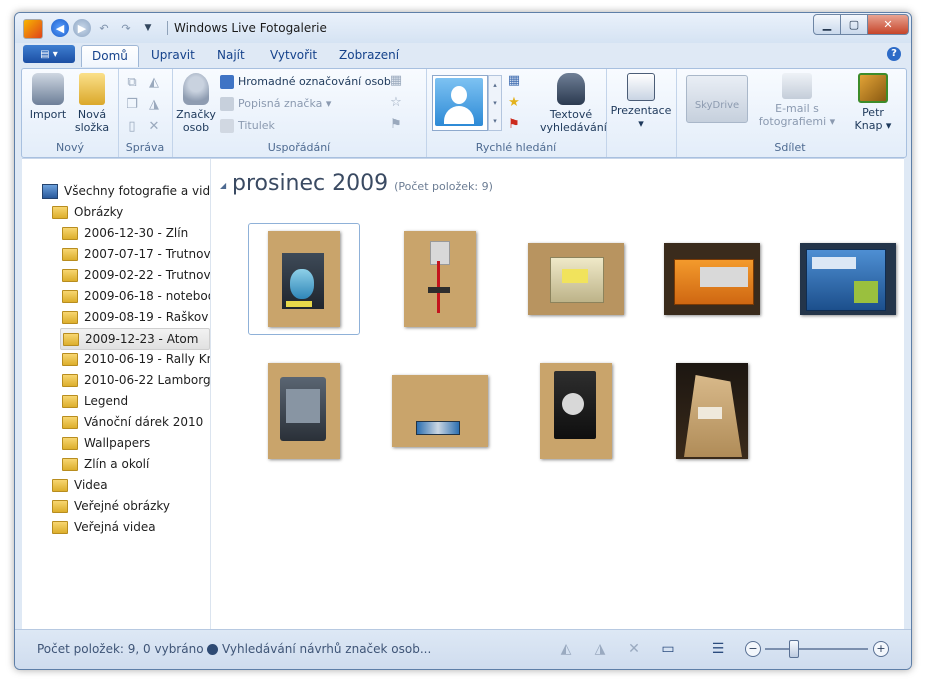  What do you see at coordinates (104, 527) in the screenshot?
I see `nav-public-videos: Veřejná videa` at bounding box center [104, 527].